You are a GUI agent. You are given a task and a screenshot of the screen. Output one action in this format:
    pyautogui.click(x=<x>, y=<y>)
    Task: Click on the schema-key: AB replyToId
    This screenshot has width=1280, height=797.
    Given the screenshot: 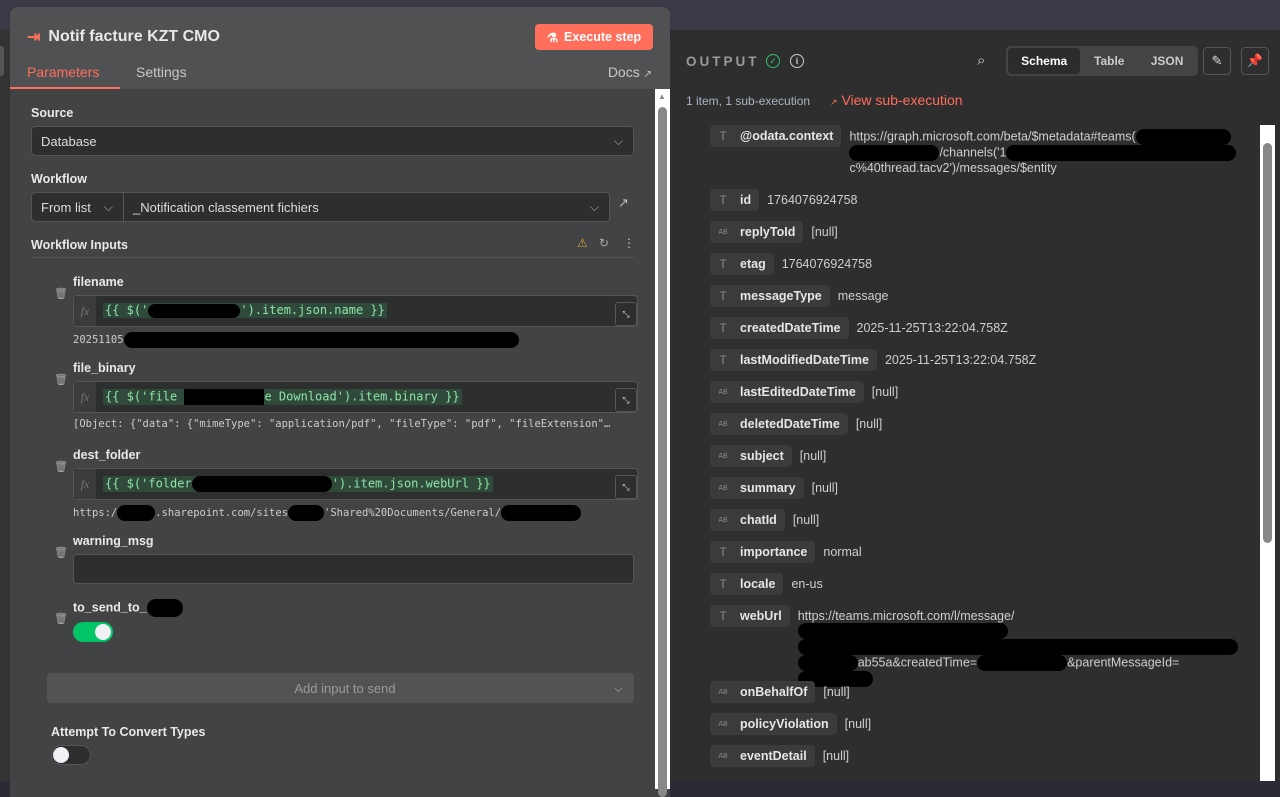 What is the action you would take?
    pyautogui.click(x=757, y=232)
    